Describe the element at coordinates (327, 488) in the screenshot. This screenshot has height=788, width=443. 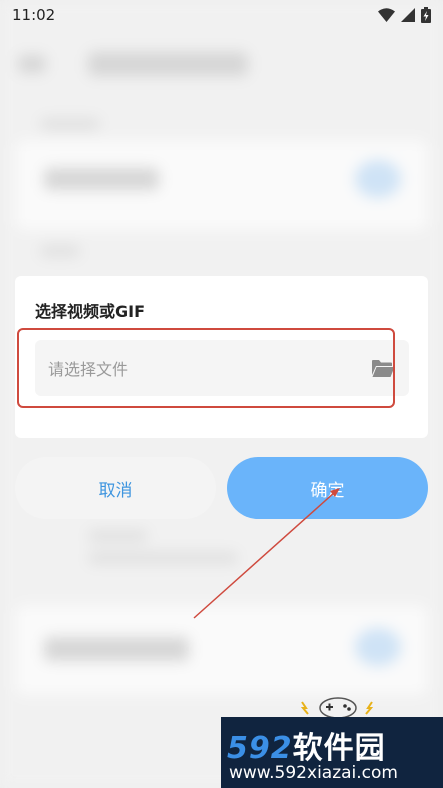
I see `confirm-button: 确定` at that location.